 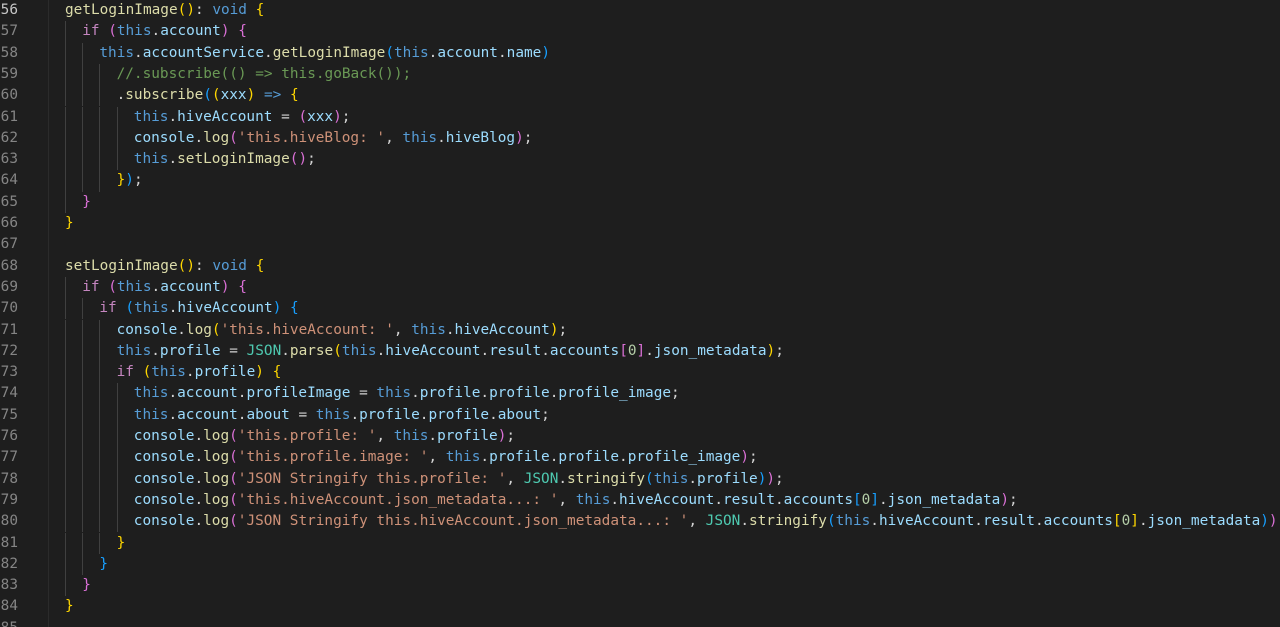 I want to click on code-token: getLoginImage, so click(x=329, y=52).